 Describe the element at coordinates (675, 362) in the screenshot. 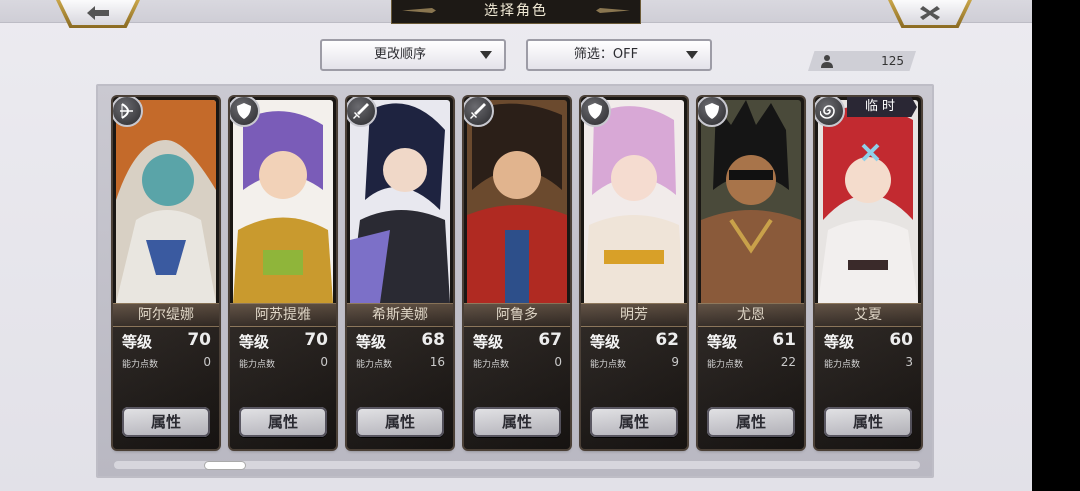

I see `ability-points-value: 9` at that location.